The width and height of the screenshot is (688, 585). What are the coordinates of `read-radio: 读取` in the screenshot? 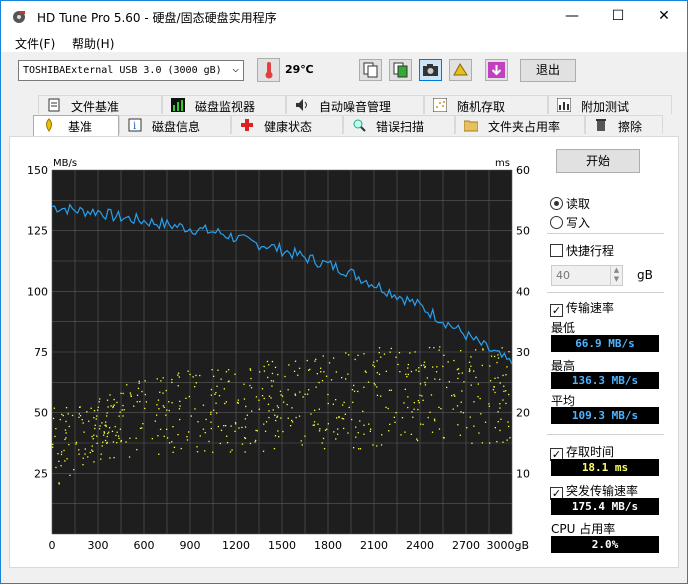 It's located at (570, 203).